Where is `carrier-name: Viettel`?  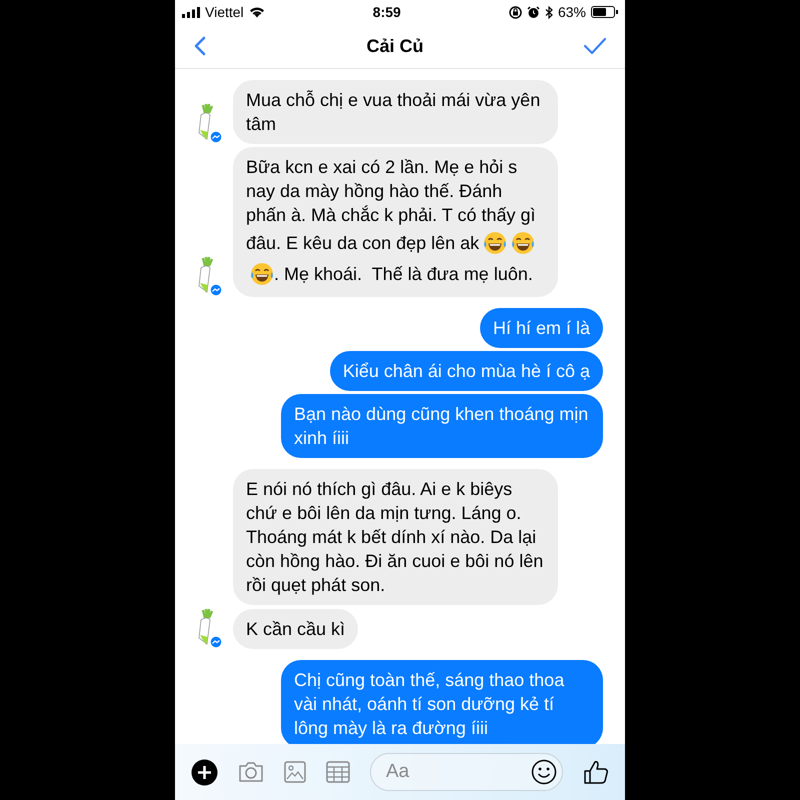
carrier-name: Viettel is located at coordinates (224, 12).